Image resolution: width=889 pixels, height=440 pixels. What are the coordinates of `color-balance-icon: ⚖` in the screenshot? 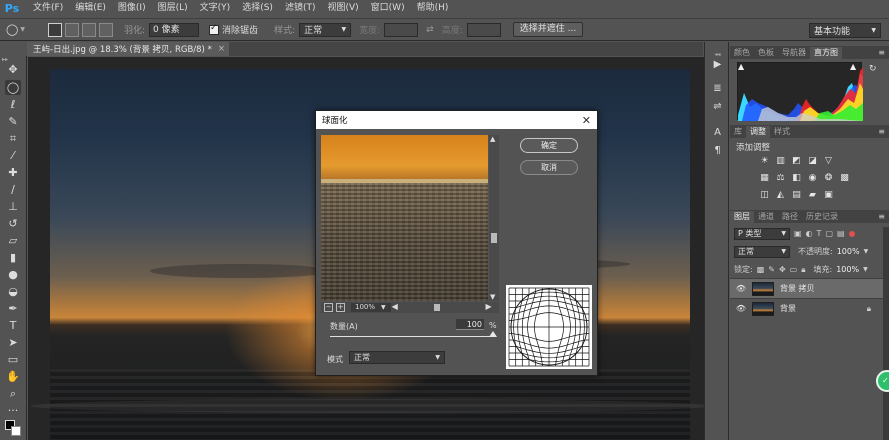 It's located at (780, 178).